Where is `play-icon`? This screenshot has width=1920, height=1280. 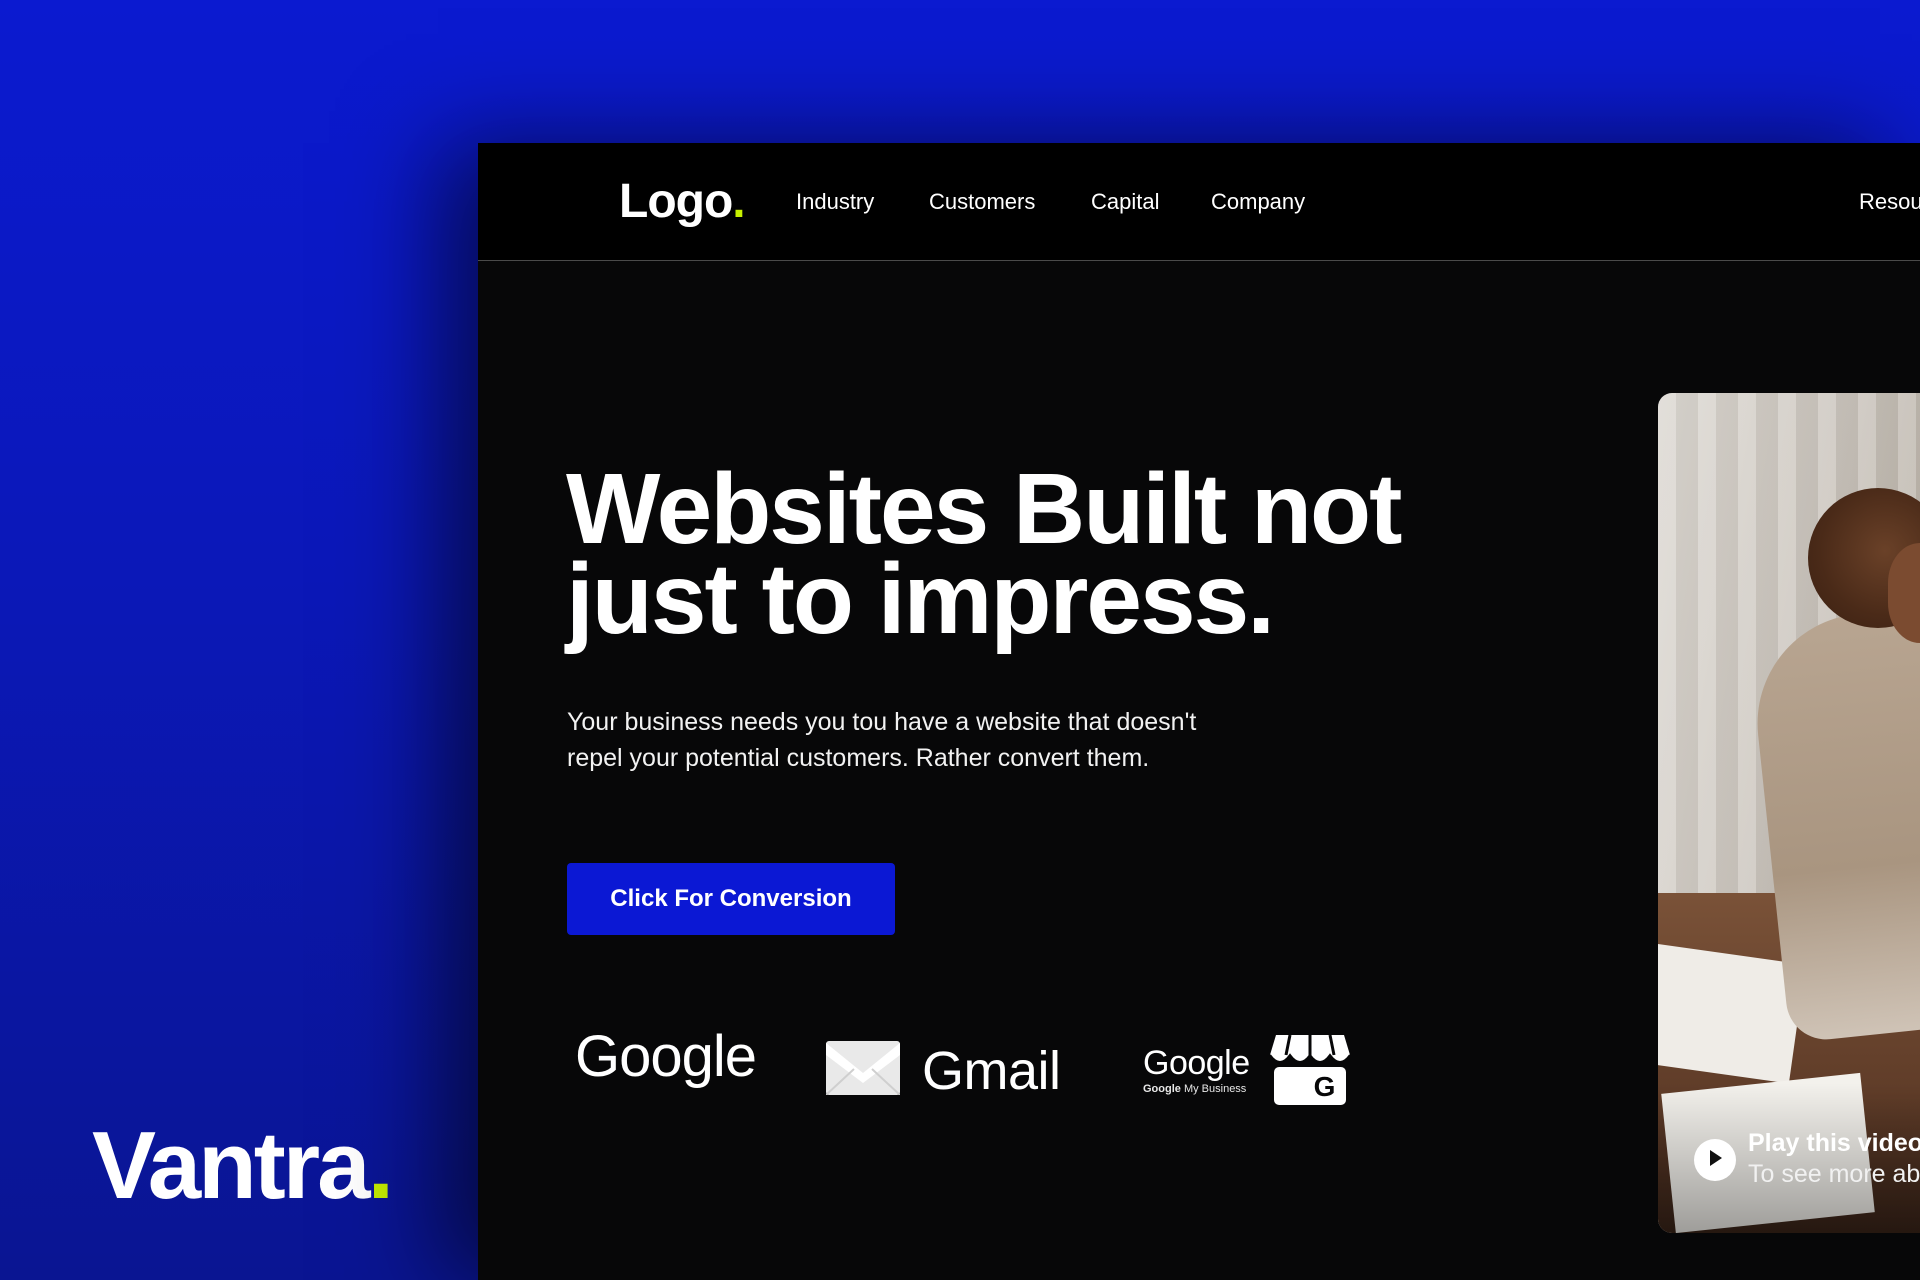
play-icon is located at coordinates (1715, 1160).